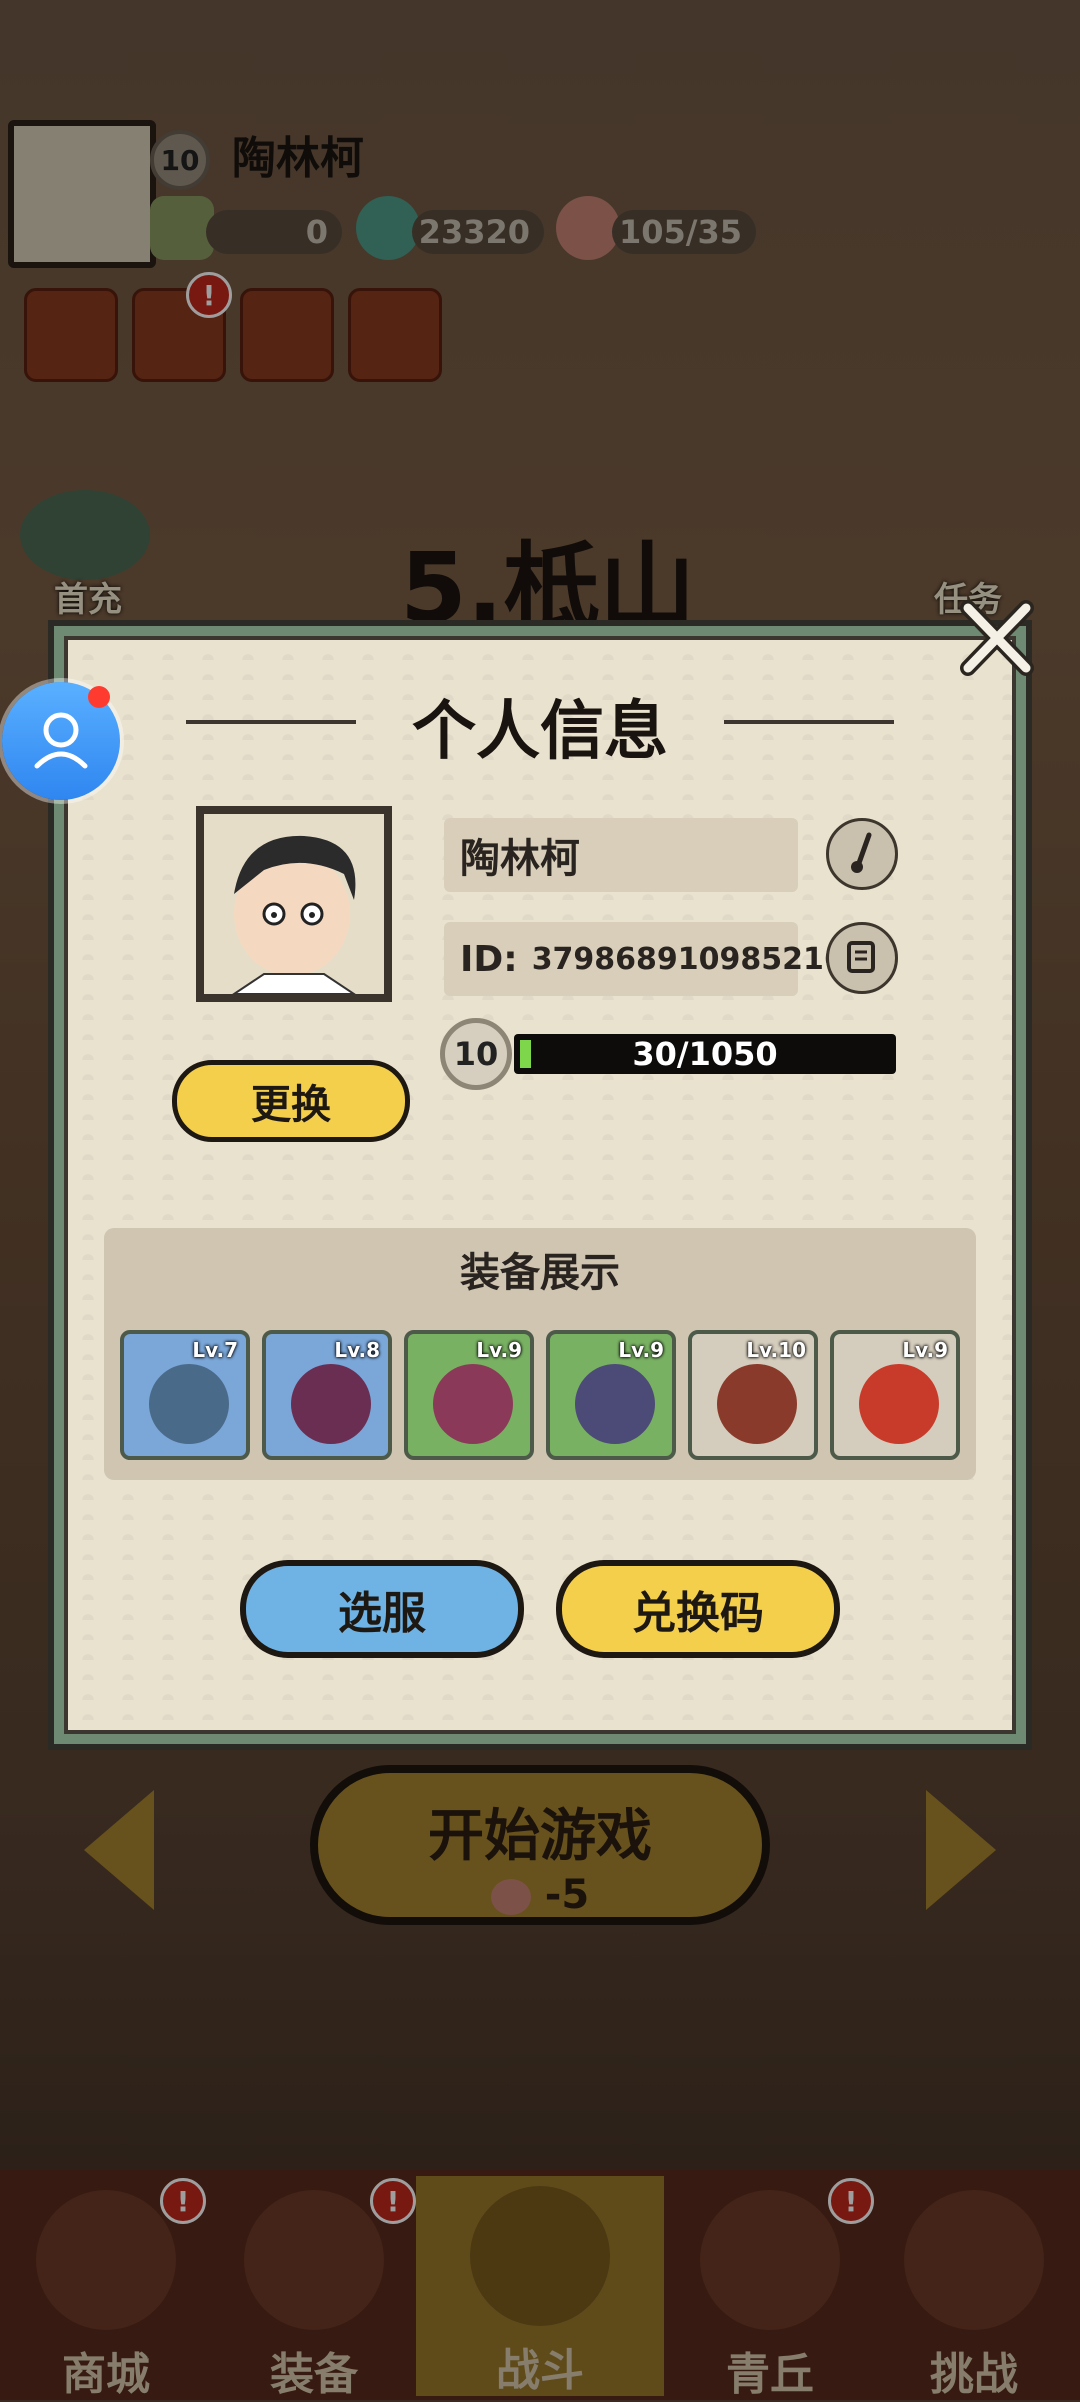 This screenshot has height=2402, width=1080. I want to click on equipment-slot: Lv.8, so click(327, 1395).